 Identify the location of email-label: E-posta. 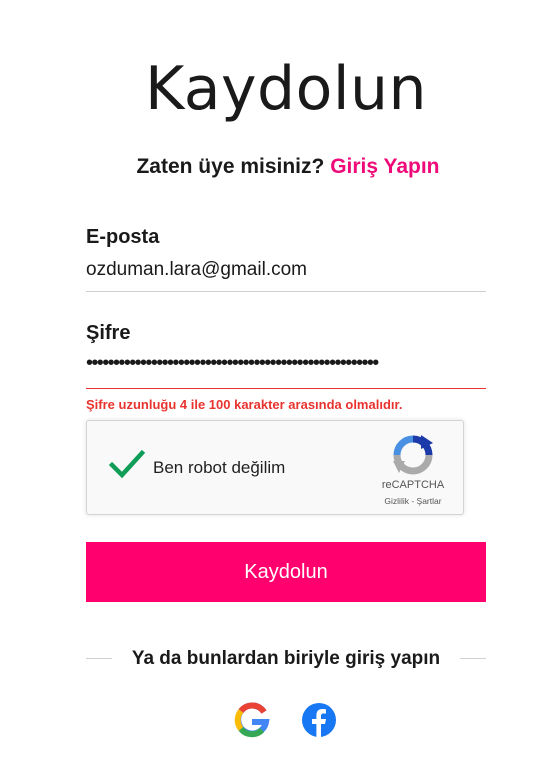
(123, 237).